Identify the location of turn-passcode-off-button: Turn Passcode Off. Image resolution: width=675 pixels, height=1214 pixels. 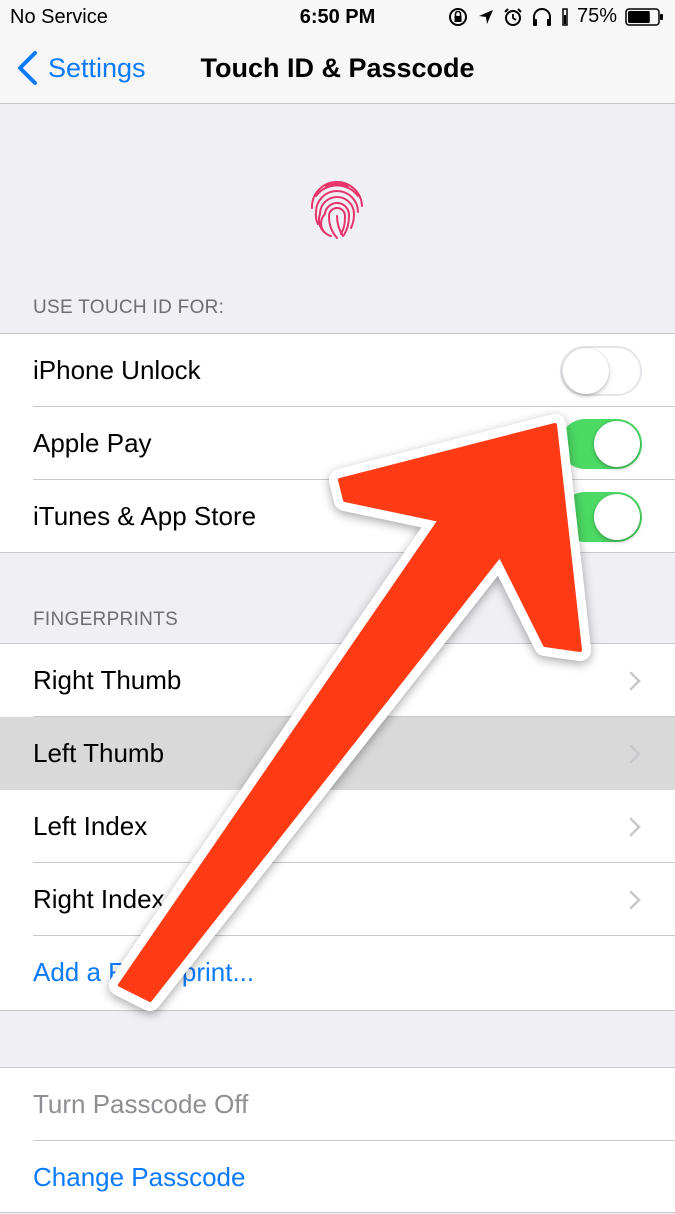
(140, 1104).